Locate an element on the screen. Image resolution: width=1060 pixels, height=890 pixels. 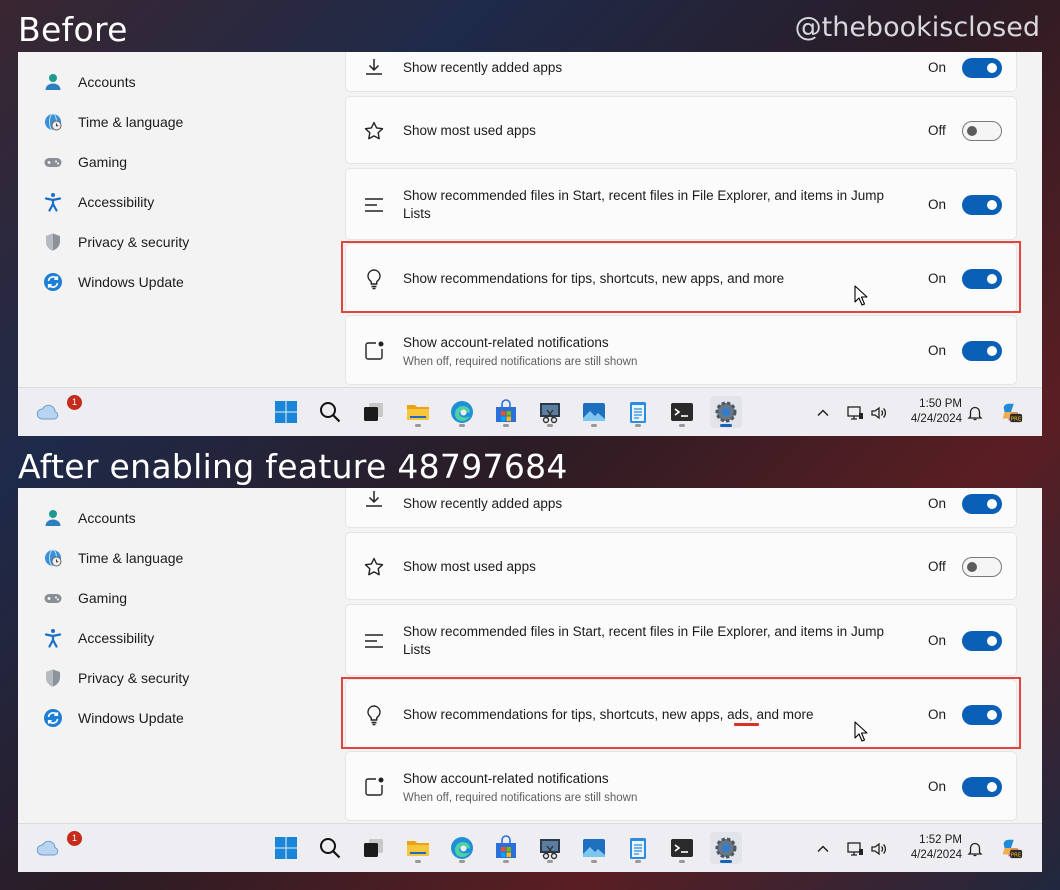
gamepad-icon is located at coordinates (53, 598).